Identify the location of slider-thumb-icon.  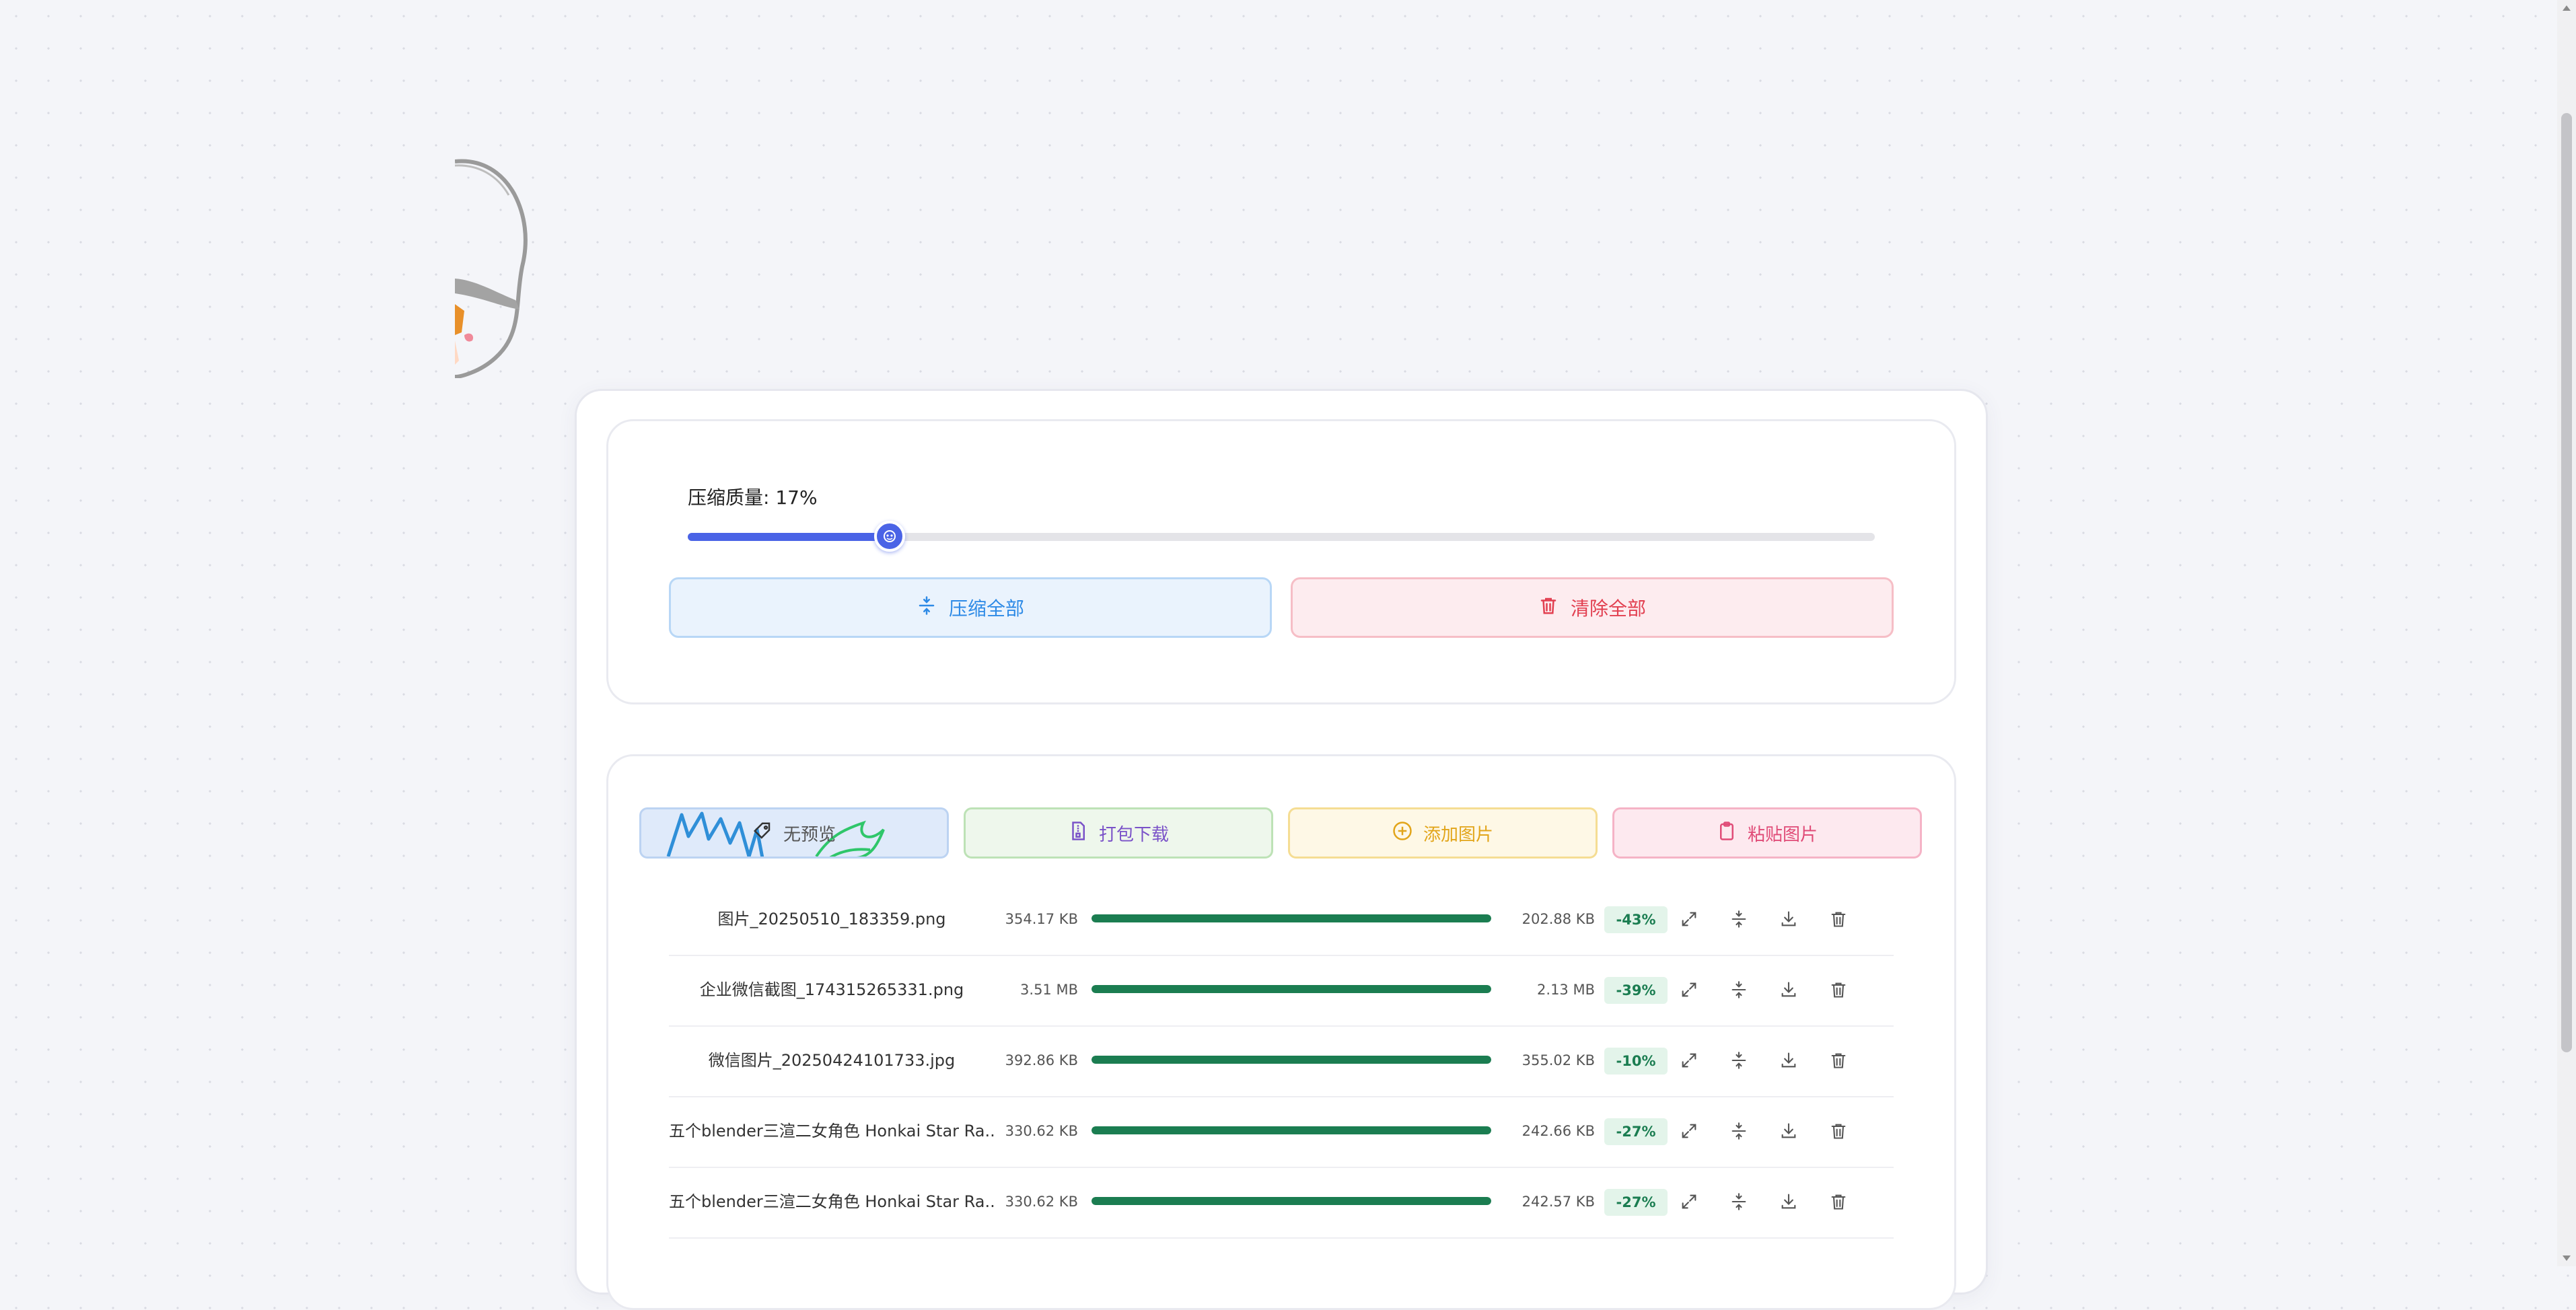
(889, 536).